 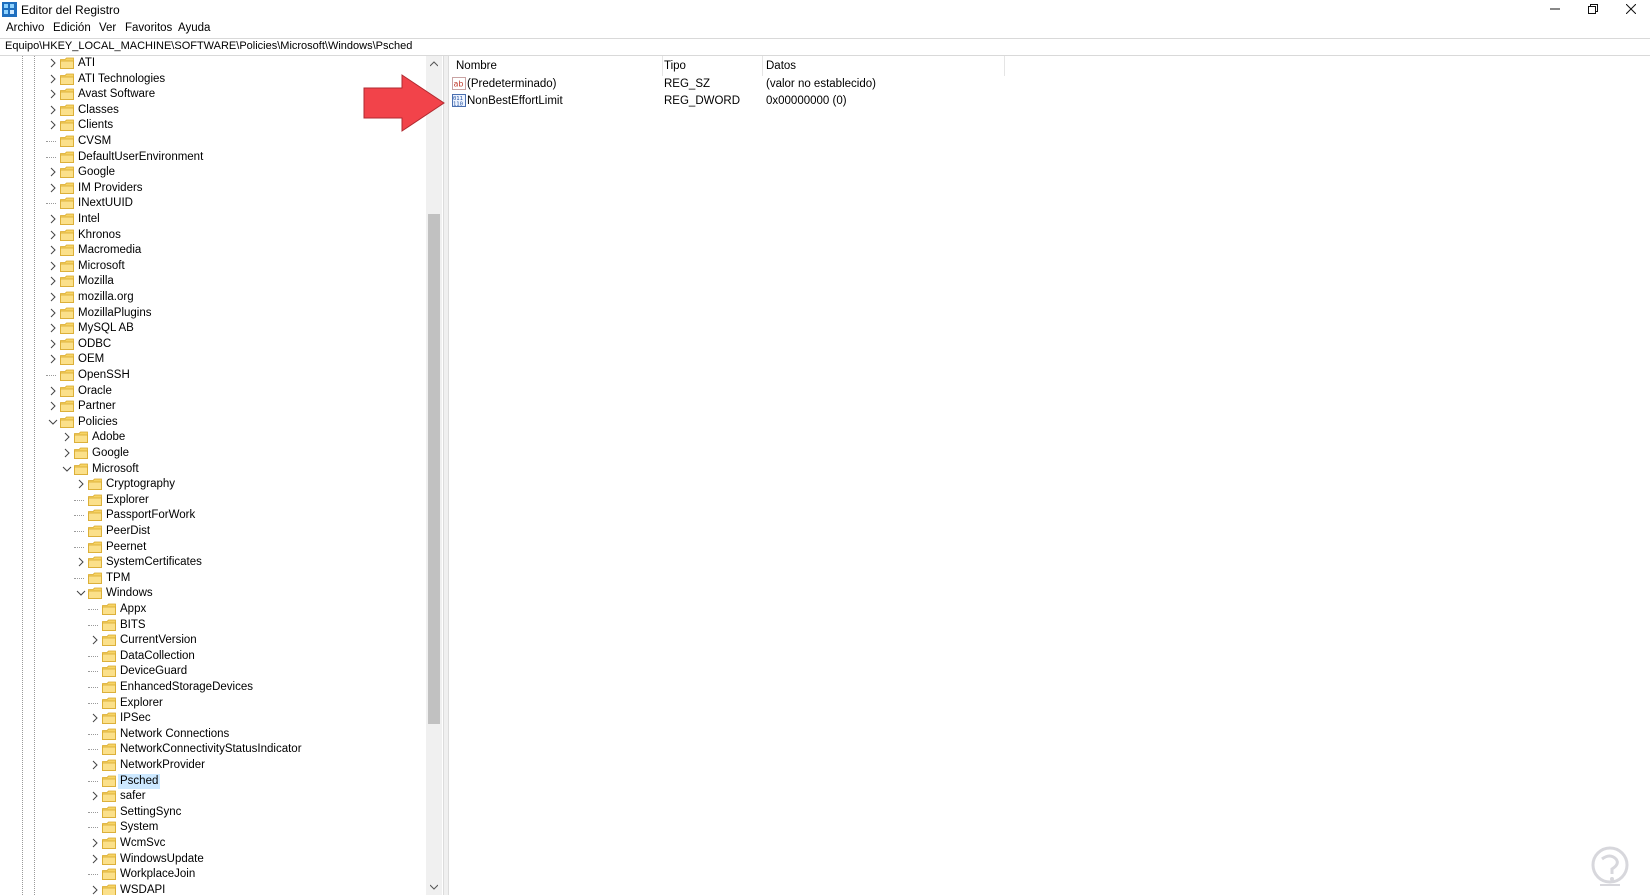 What do you see at coordinates (884, 66) in the screenshot?
I see `column-header-datos: Datos` at bounding box center [884, 66].